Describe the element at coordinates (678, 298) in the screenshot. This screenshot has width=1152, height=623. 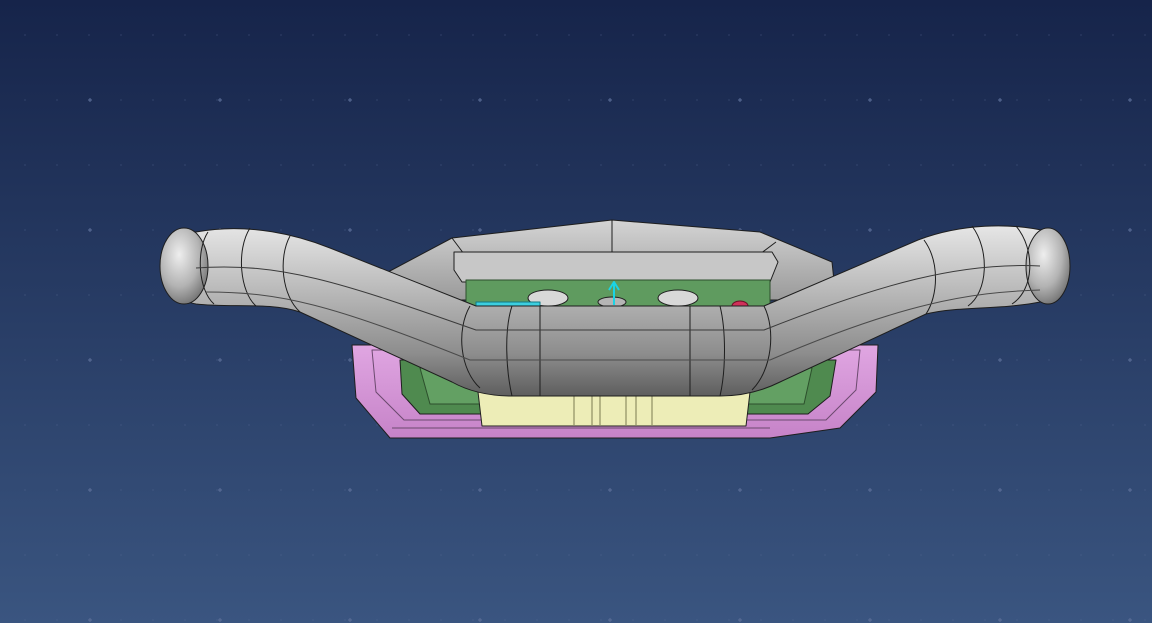
I see `recess-hole-right` at that location.